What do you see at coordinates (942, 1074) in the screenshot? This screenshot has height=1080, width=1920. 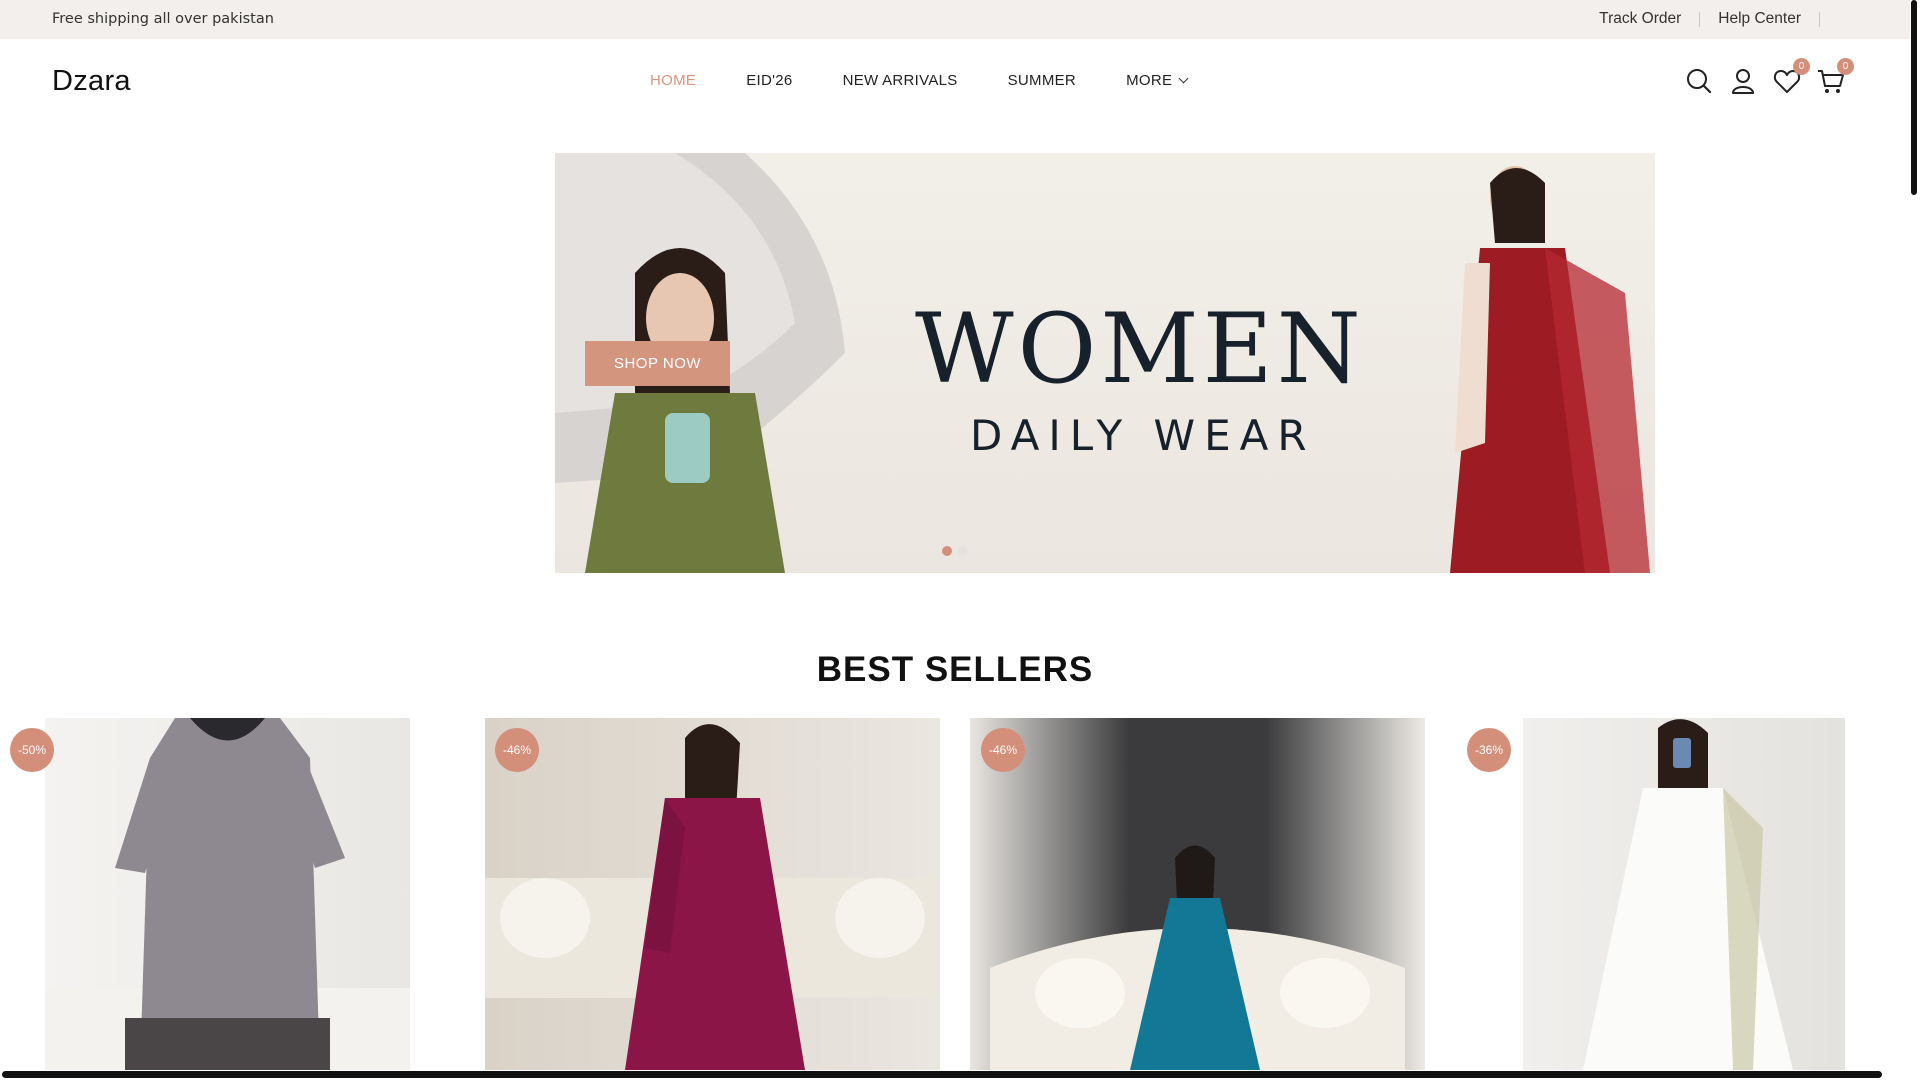 I see `horizontal-scrollbar` at bounding box center [942, 1074].